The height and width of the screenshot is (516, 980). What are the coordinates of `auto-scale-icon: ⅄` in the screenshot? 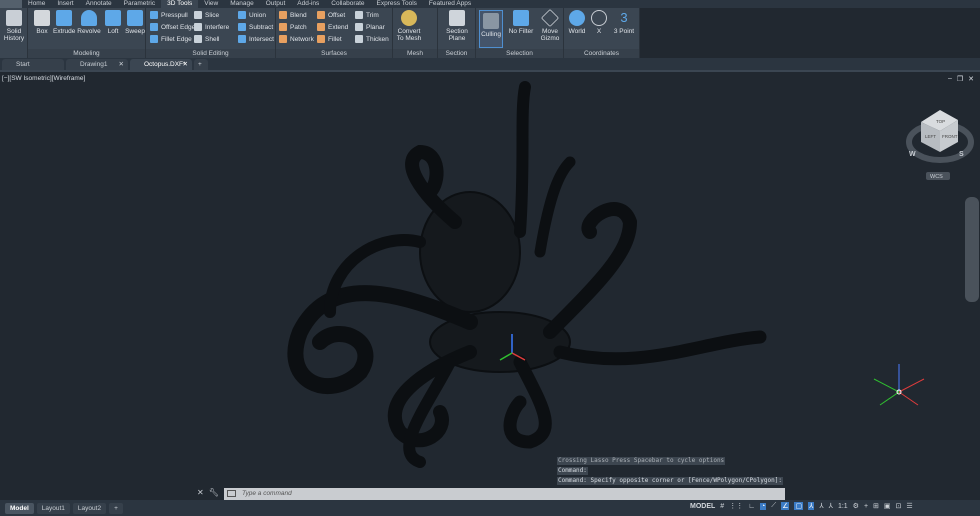 It's located at (821, 506).